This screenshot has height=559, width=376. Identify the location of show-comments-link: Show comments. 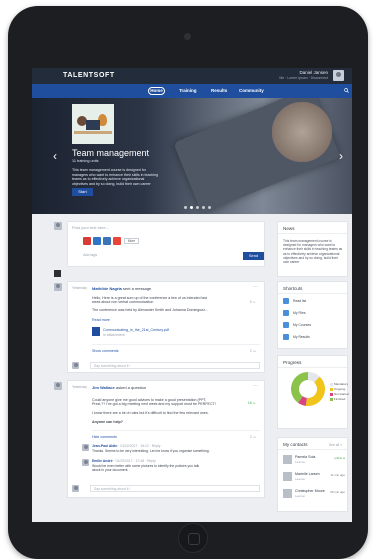
(105, 351).